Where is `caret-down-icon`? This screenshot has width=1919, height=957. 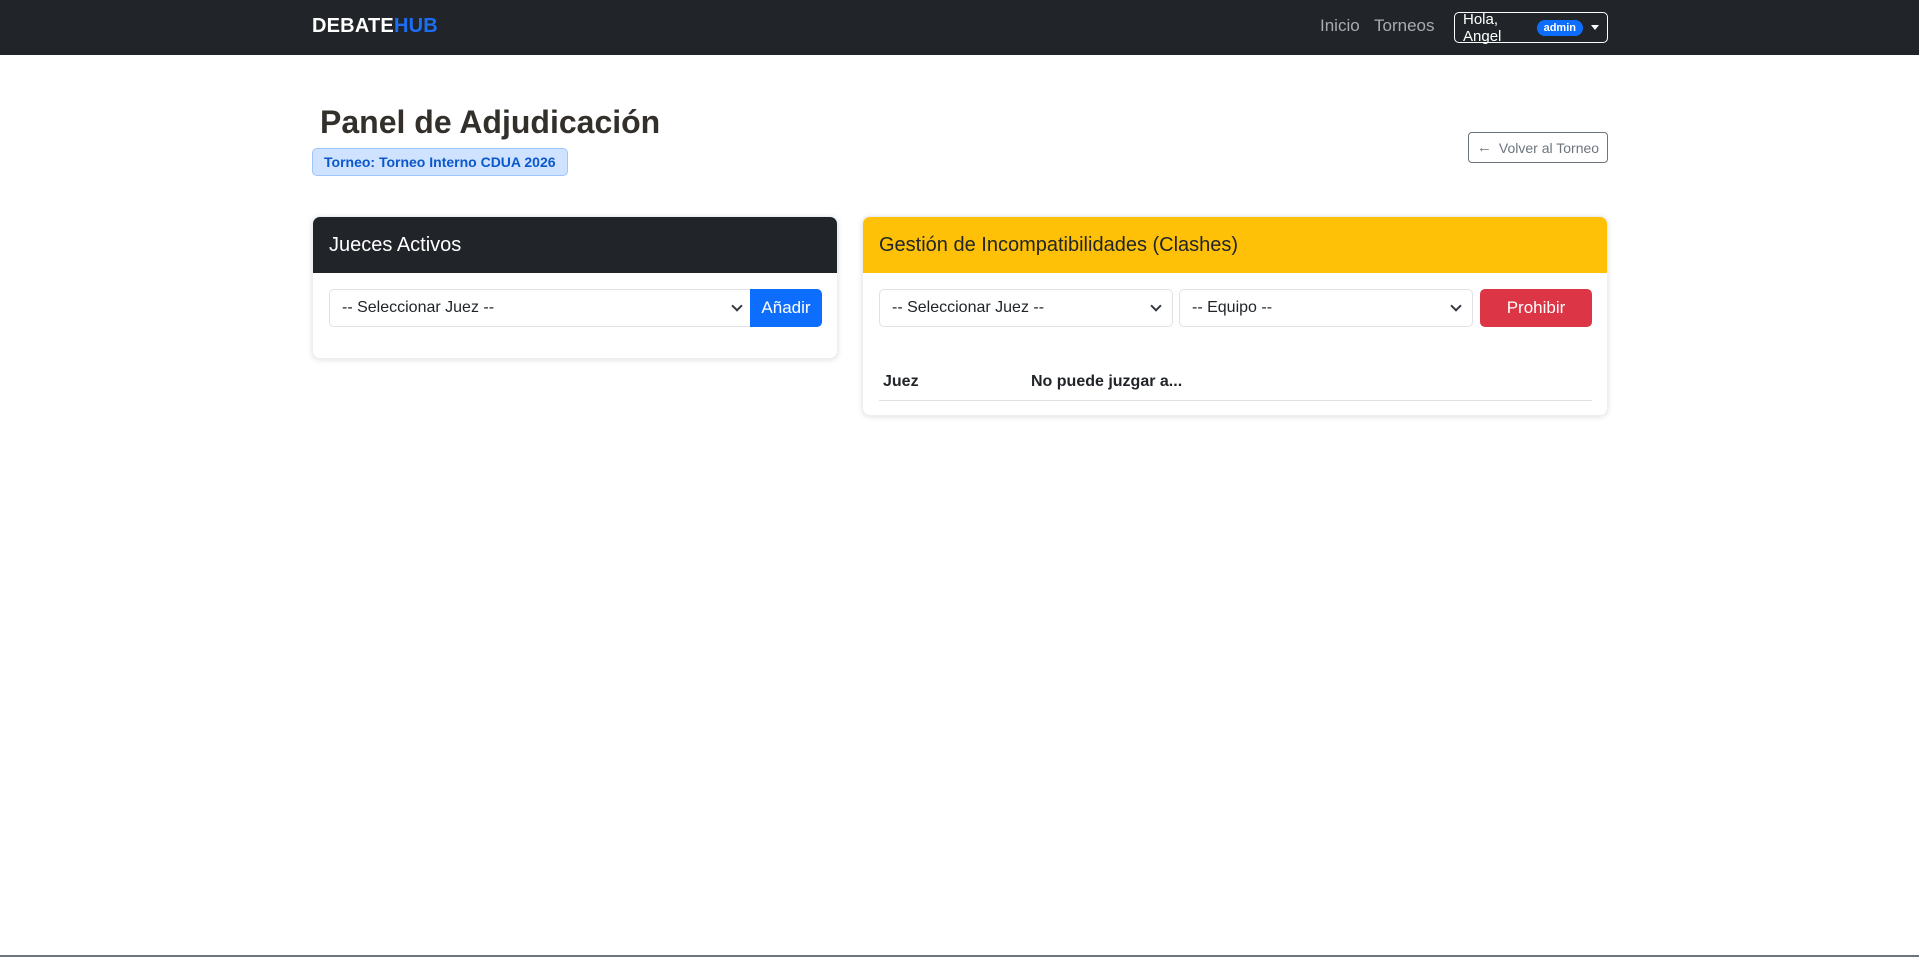
caret-down-icon is located at coordinates (1595, 27).